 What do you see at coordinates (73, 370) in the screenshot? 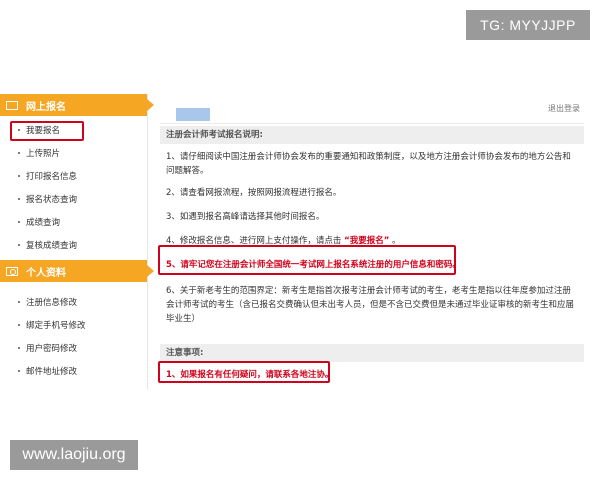
I see `sidebar-item-edit-email: 邮件地址修改` at bounding box center [73, 370].